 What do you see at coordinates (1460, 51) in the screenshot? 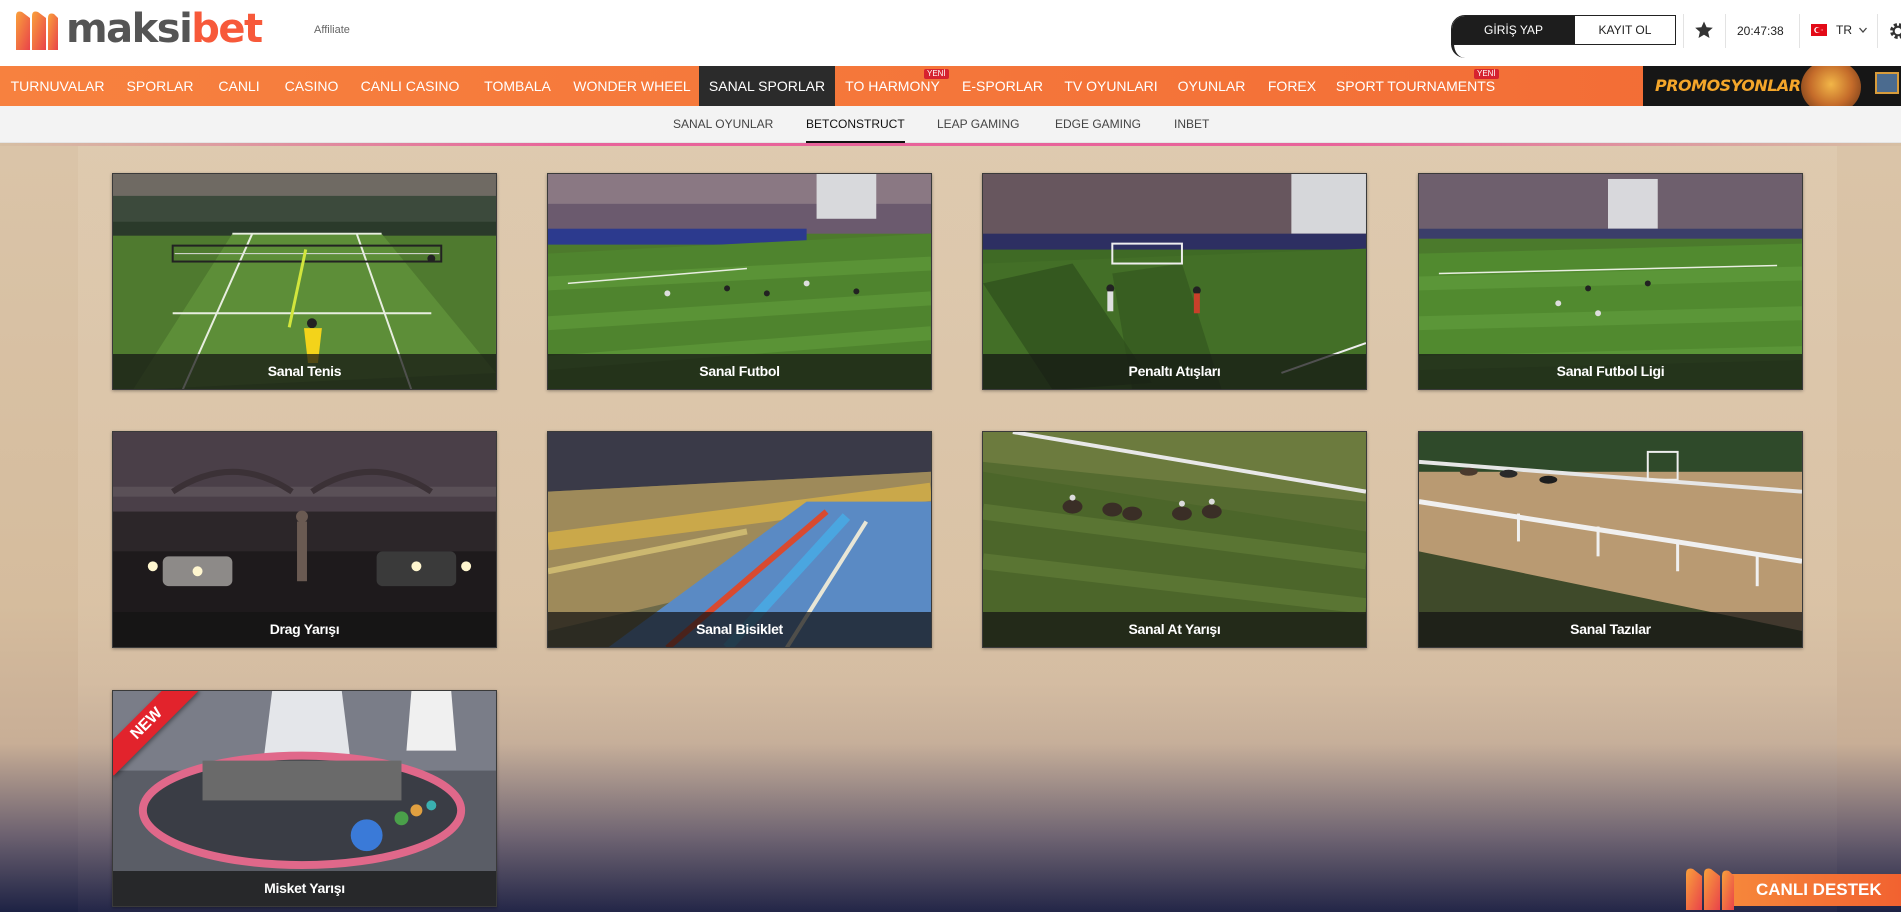
I see `auth-decoration` at bounding box center [1460, 51].